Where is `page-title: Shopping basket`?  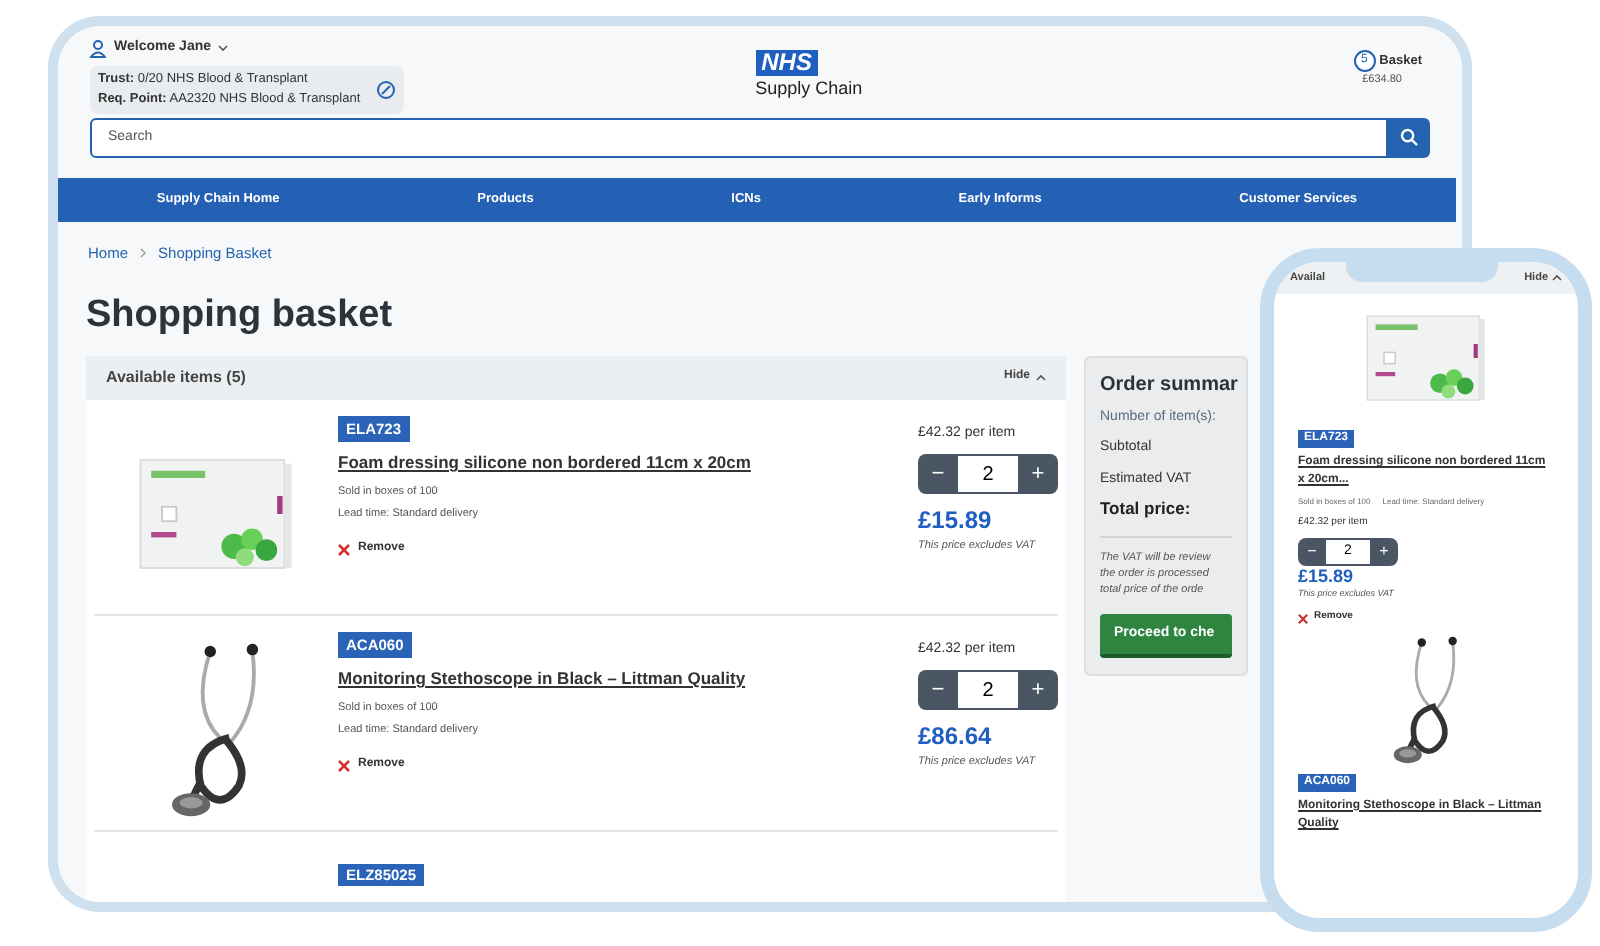
page-title: Shopping basket is located at coordinates (239, 315).